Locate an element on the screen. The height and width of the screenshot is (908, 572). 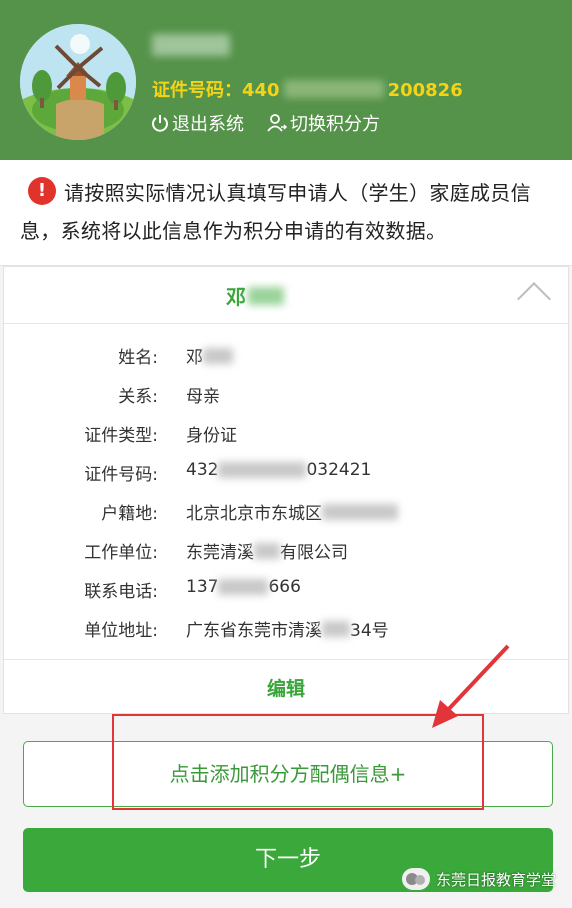
field-value: 137 666 is located at coordinates (243, 587).